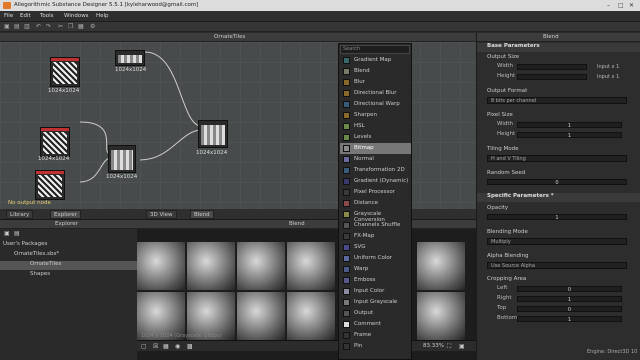  What do you see at coordinates (375, 82) in the screenshot?
I see `context-menu-item: Blur` at bounding box center [375, 82].